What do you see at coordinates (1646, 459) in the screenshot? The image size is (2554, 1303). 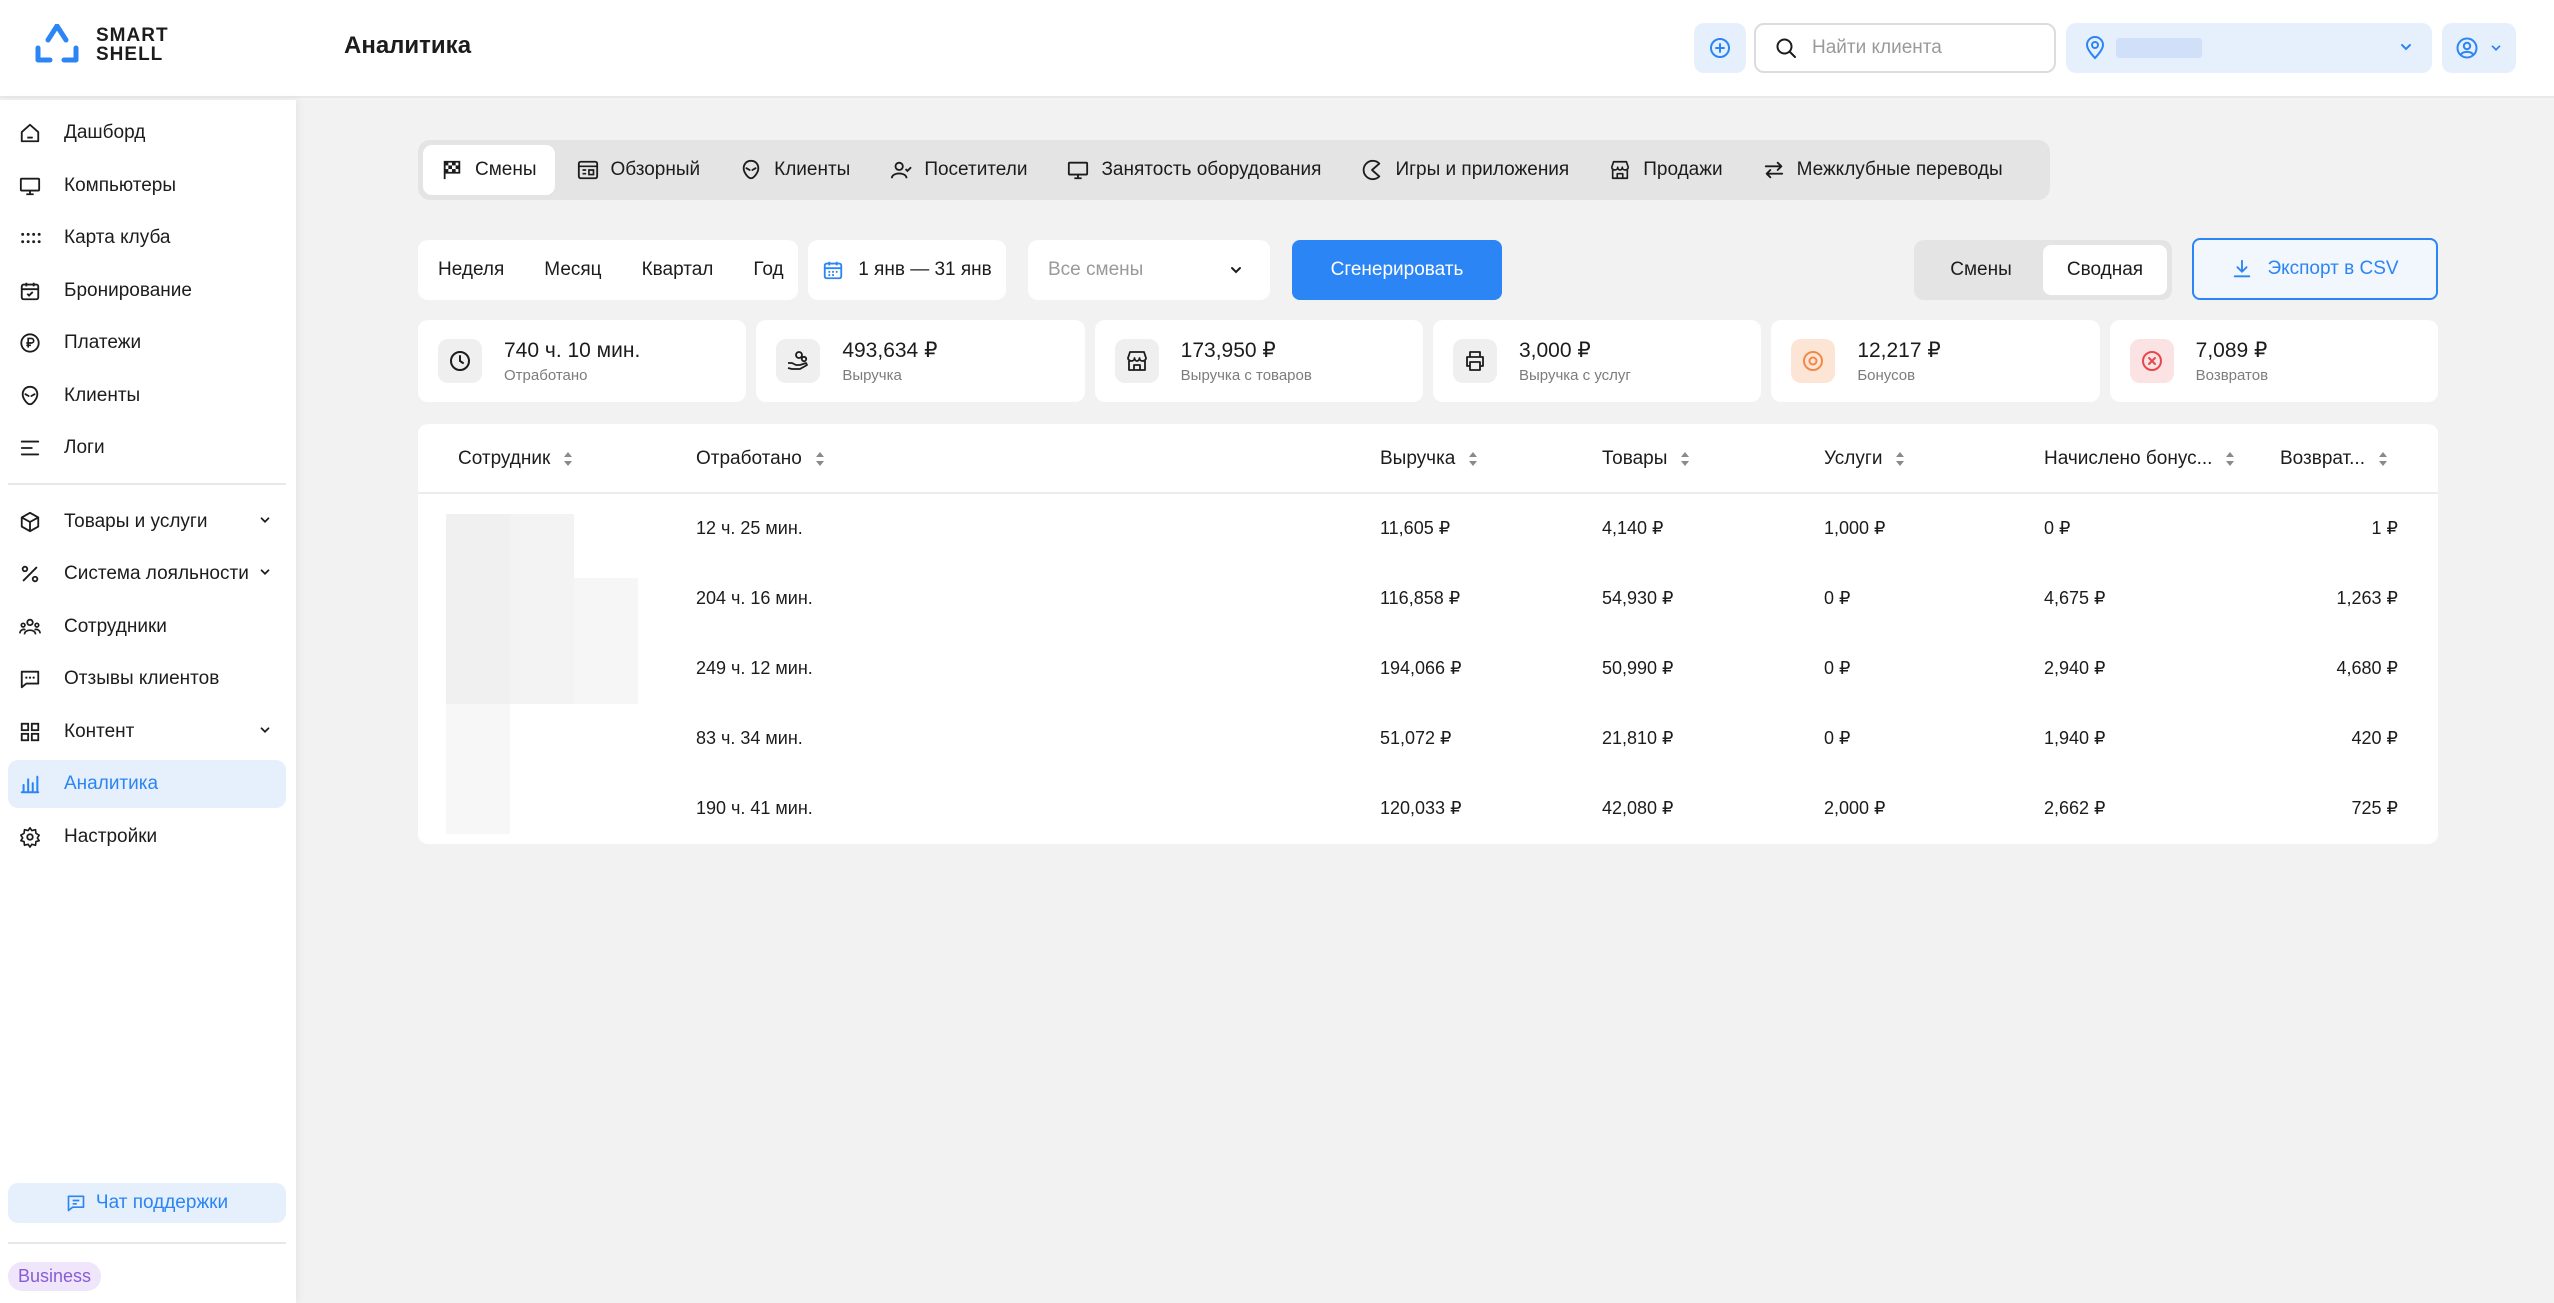 I see `column-header-goods: Товары` at bounding box center [1646, 459].